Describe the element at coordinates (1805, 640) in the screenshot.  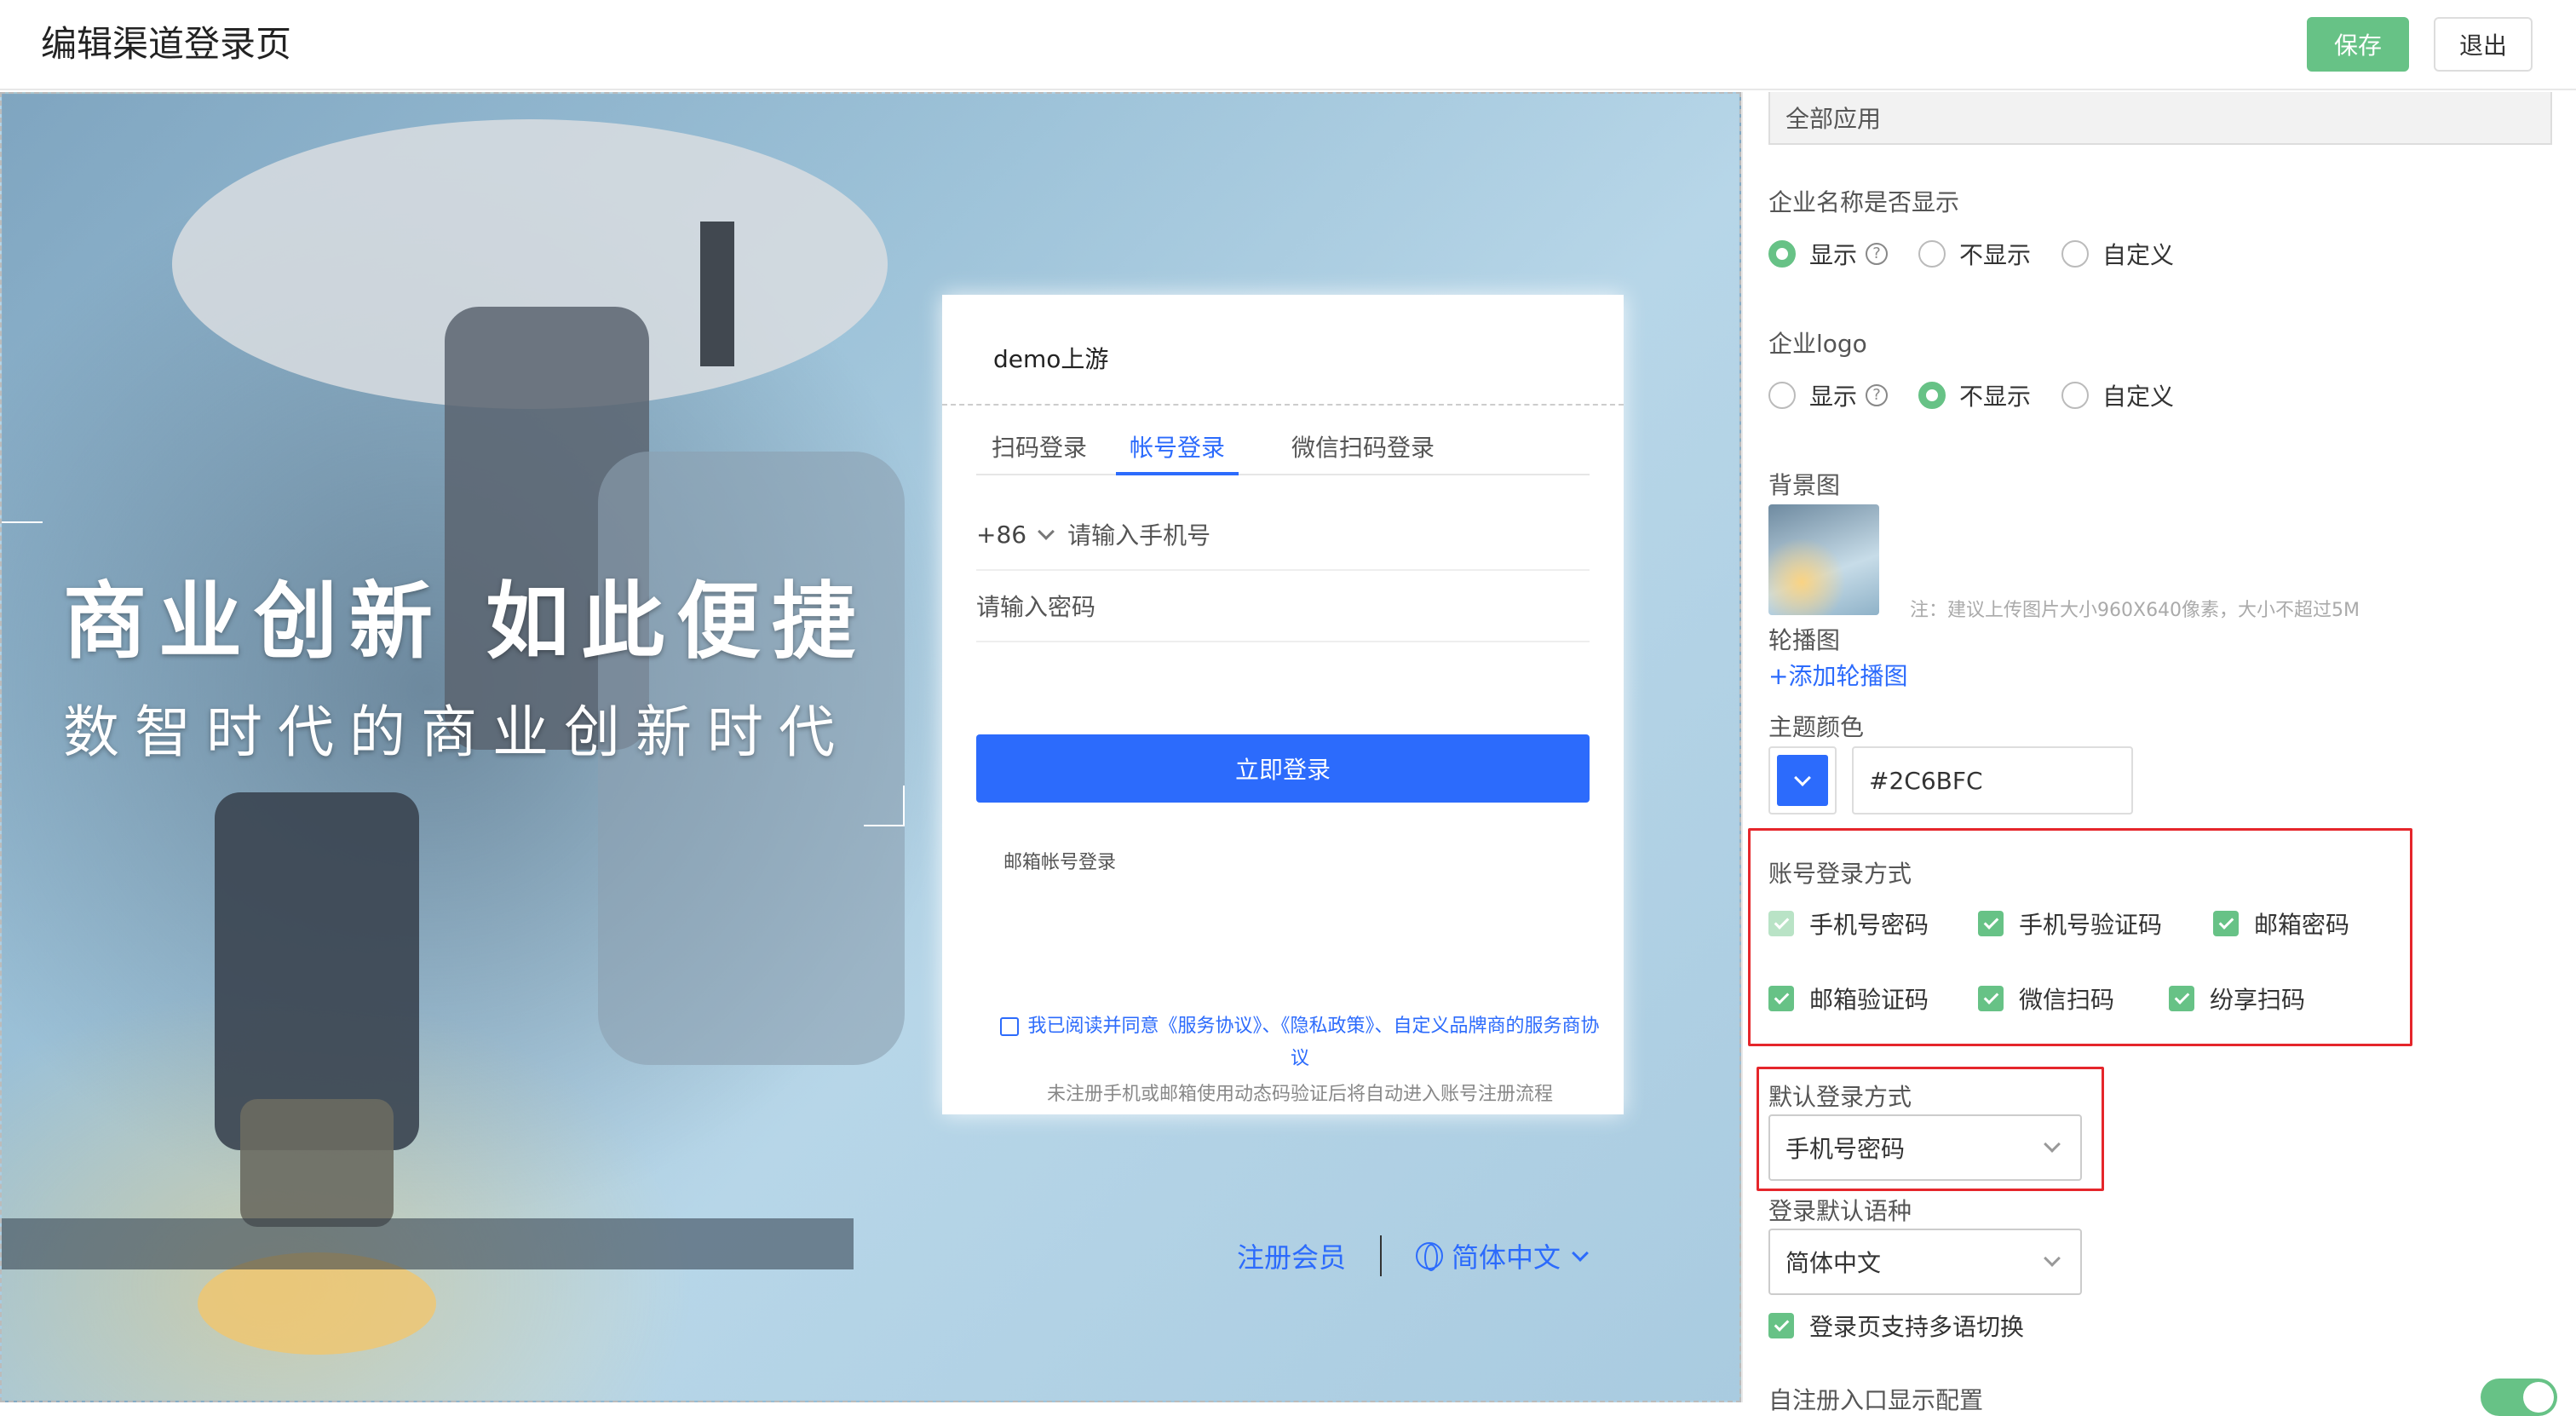
I see `carousel-label: 轮播图` at that location.